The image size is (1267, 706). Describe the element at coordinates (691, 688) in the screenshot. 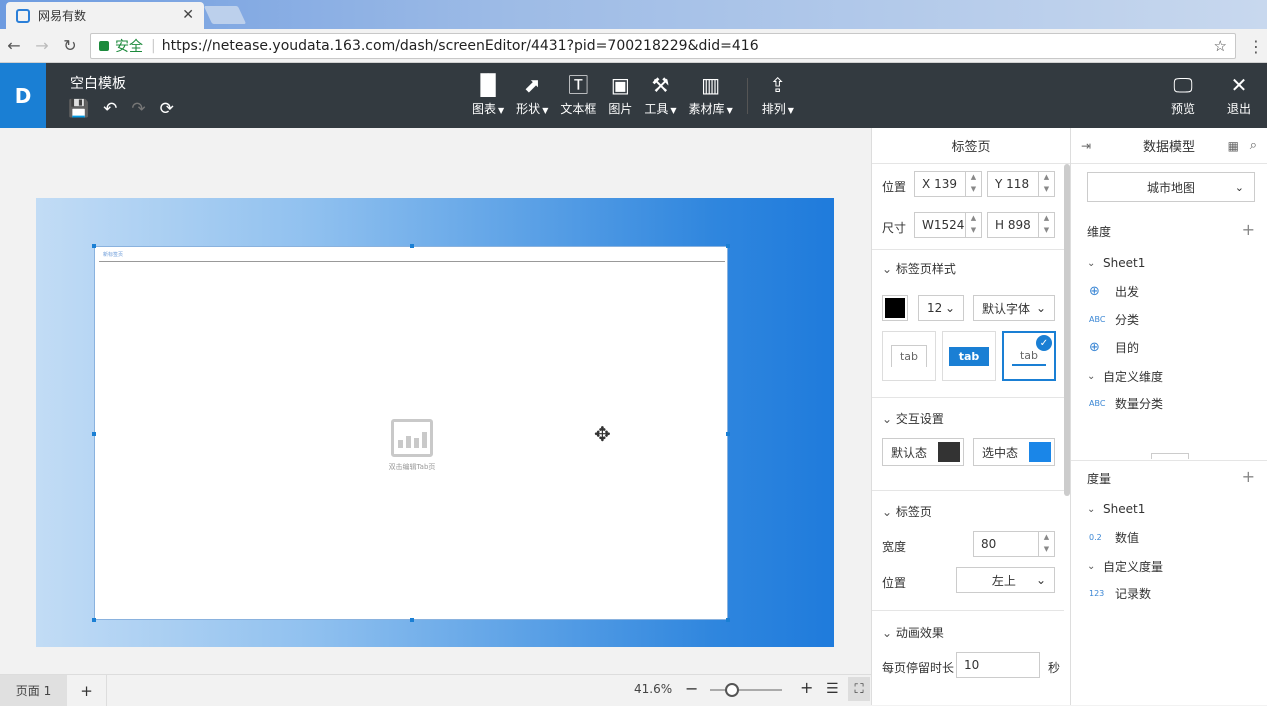

I see `zoom-out-button: −` at that location.